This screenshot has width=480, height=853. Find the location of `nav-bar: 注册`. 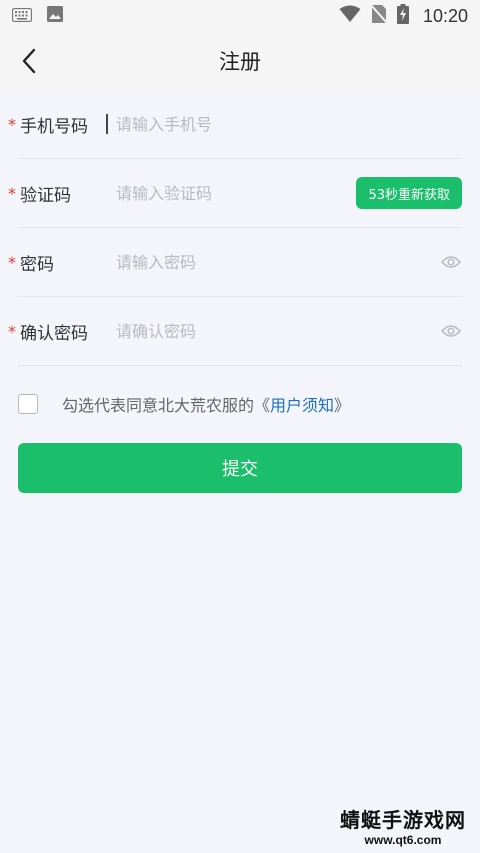

nav-bar: 注册 is located at coordinates (240, 61).